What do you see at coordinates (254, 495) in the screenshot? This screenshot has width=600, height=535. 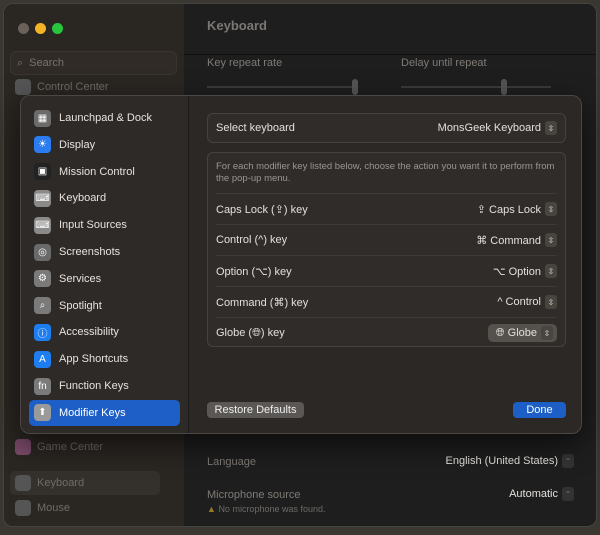 I see `microphone-source-label: Microphone source` at bounding box center [254, 495].